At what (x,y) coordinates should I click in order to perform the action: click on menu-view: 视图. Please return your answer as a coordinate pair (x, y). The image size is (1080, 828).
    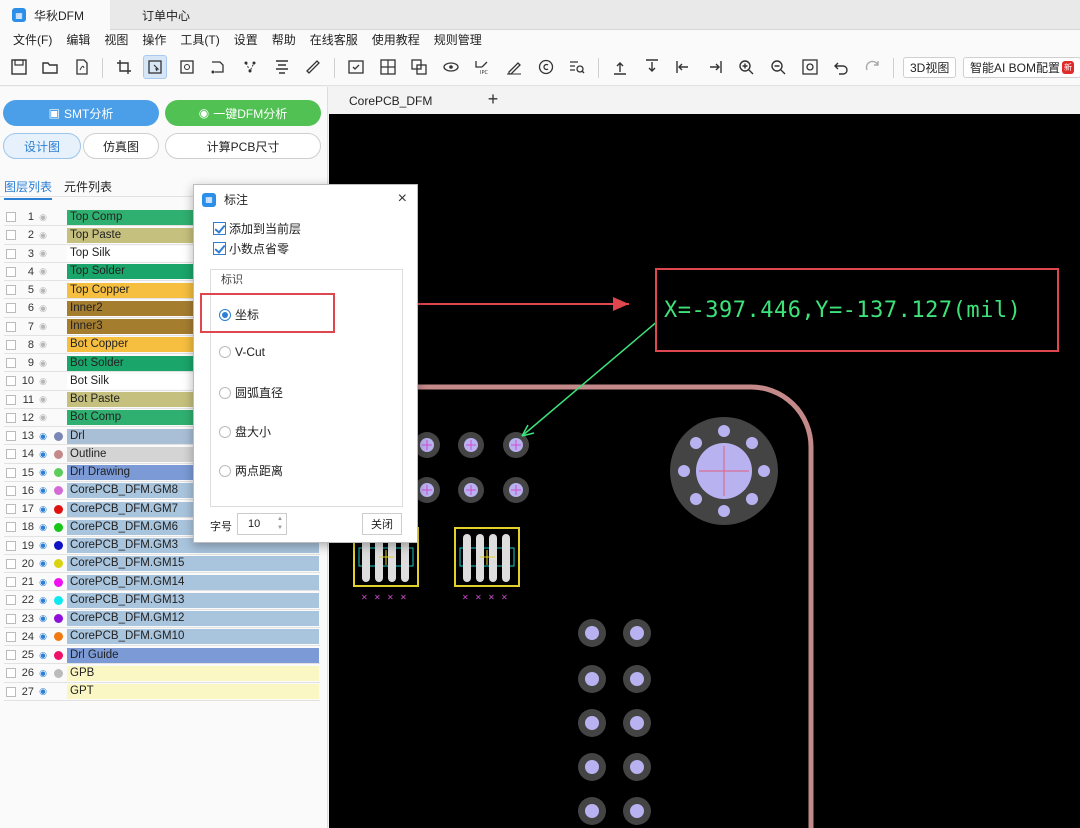
    Looking at the image, I should click on (116, 39).